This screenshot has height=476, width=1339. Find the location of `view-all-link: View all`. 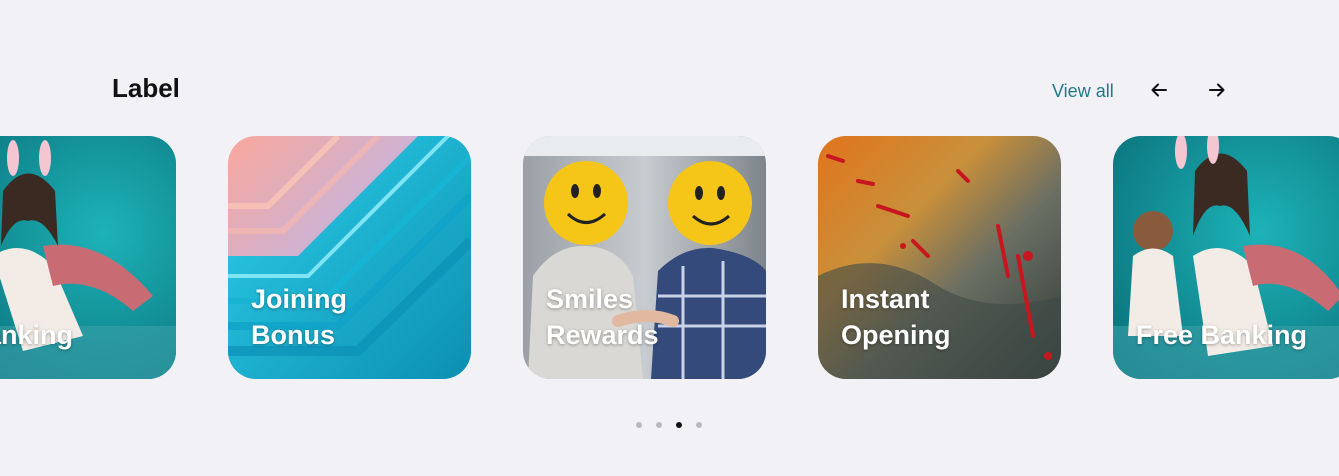

view-all-link: View all is located at coordinates (1083, 91).